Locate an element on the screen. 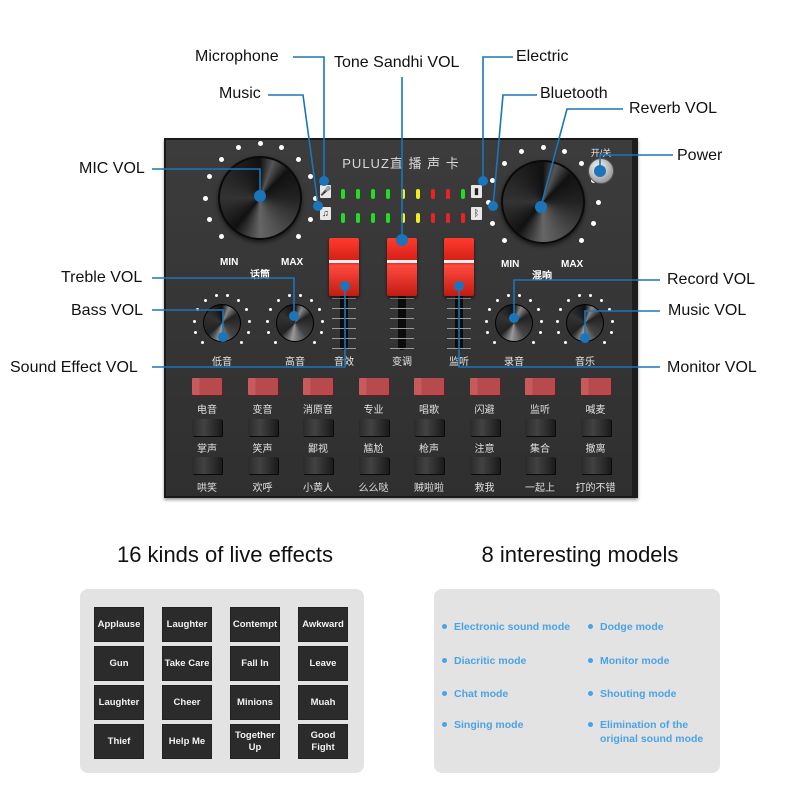 The height and width of the screenshot is (800, 800). effect-tile: Muah is located at coordinates (323, 702).